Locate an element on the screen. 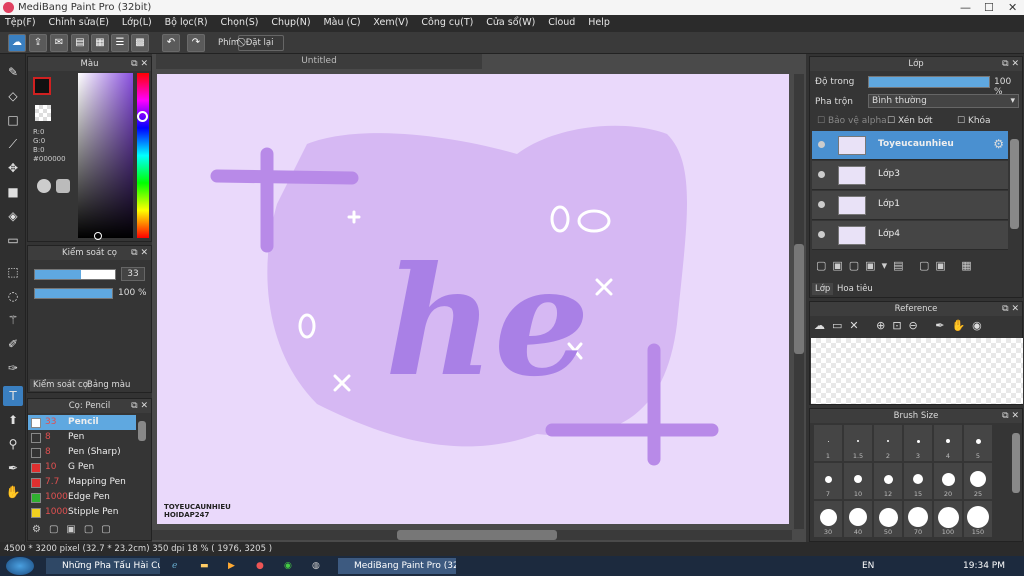  color-picker-icon is located at coordinates (63, 186).